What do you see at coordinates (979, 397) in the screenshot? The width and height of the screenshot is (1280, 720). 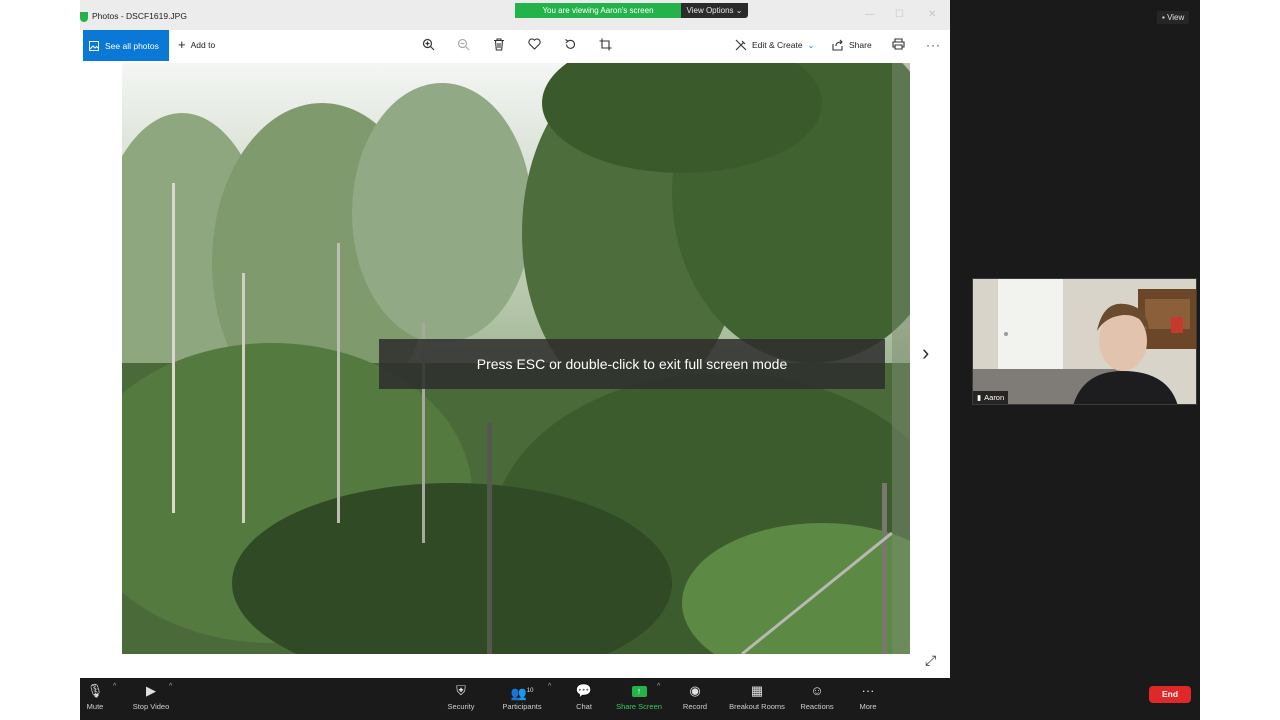 I see `signal-icon: ▮` at bounding box center [979, 397].